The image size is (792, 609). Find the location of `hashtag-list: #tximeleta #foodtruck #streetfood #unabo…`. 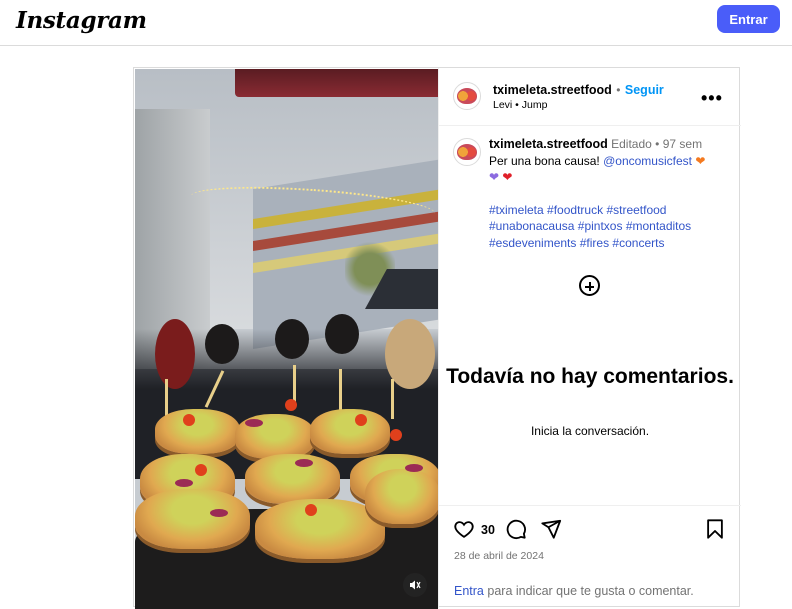

hashtag-list: #tximeleta #foodtruck #streetfood #unabo… is located at coordinates (611, 227).